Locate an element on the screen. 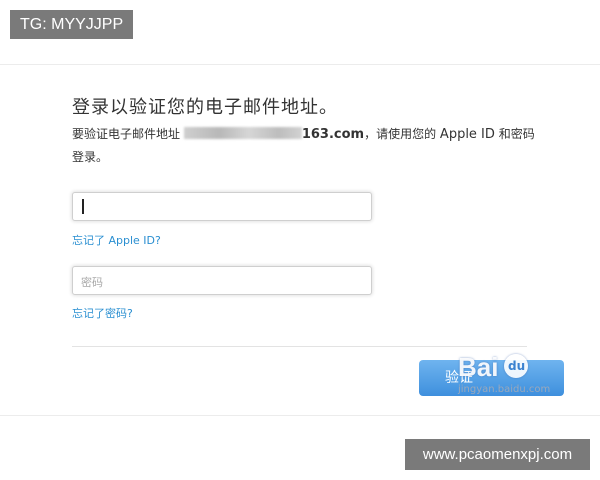  site-watermark-badge: www.pcaomenxpj.com is located at coordinates (497, 454).